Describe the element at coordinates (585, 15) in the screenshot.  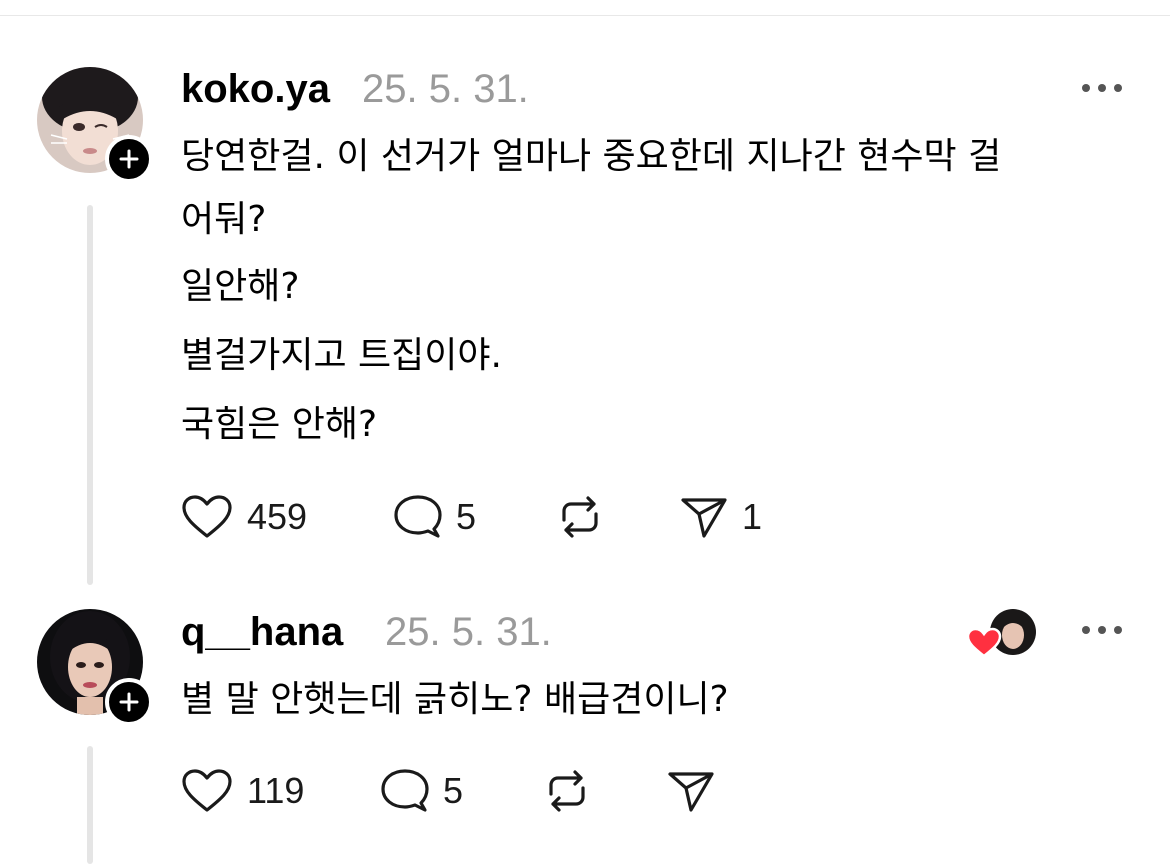
I see `top-divider` at that location.